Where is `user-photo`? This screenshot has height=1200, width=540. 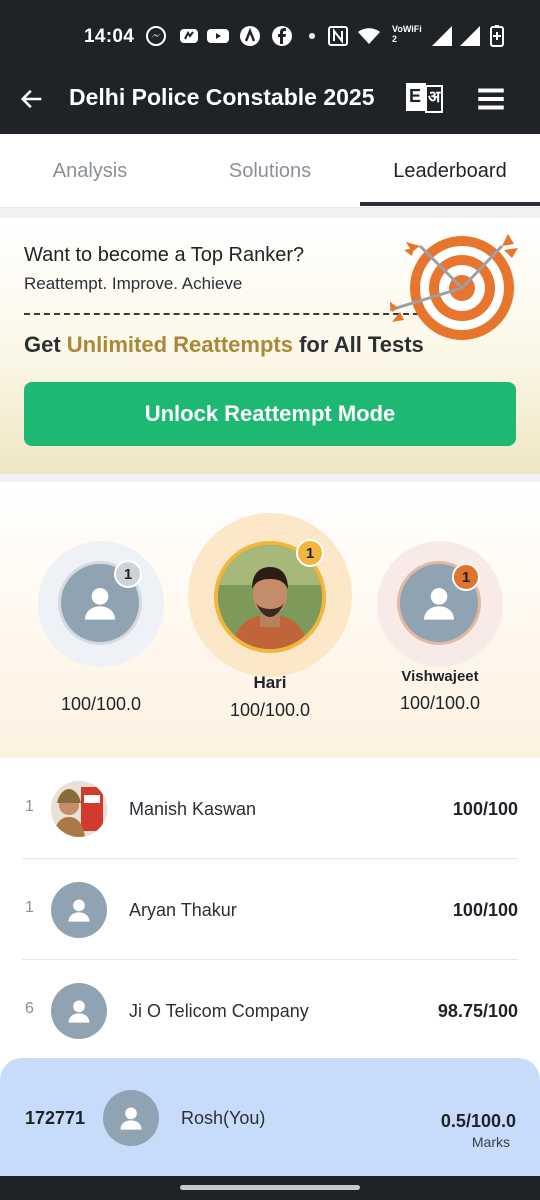 user-photo is located at coordinates (79, 809).